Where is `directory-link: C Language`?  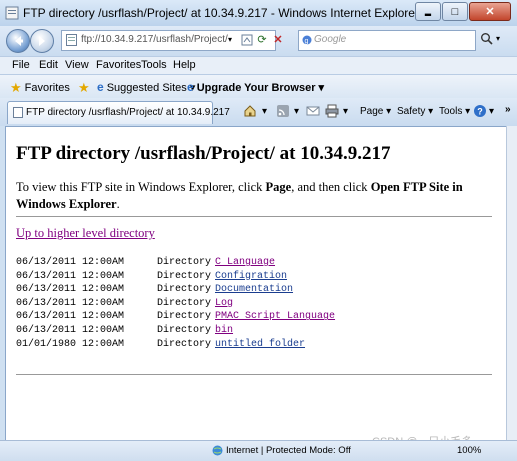 directory-link: C Language is located at coordinates (245, 262).